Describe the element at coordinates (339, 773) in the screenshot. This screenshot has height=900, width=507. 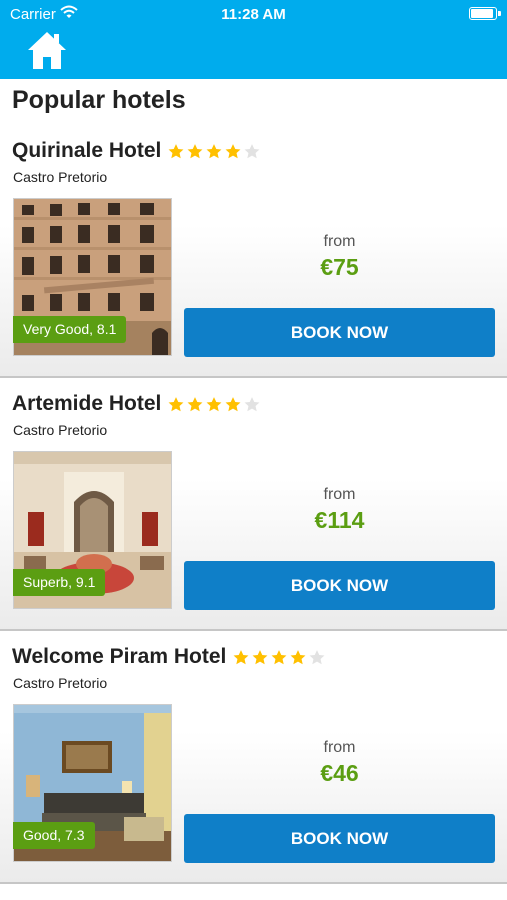
I see `price: €46` at that location.